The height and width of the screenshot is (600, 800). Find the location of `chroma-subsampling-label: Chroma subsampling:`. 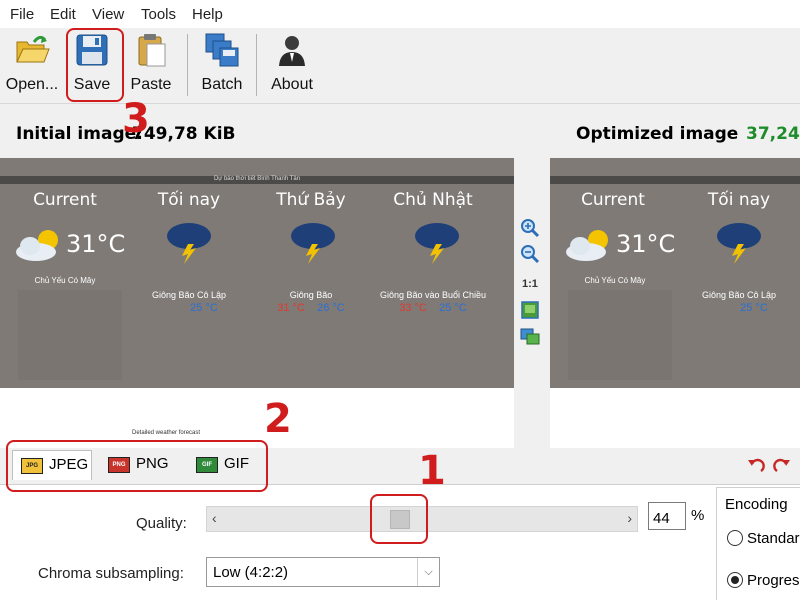

chroma-subsampling-label: Chroma subsampling: is located at coordinates (111, 573).